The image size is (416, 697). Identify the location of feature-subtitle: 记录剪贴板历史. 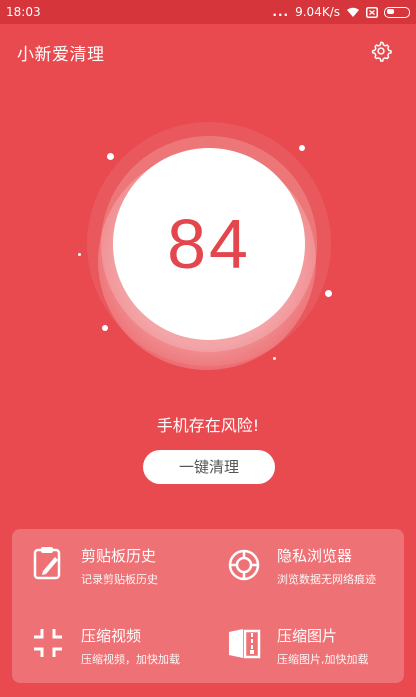
(119, 579).